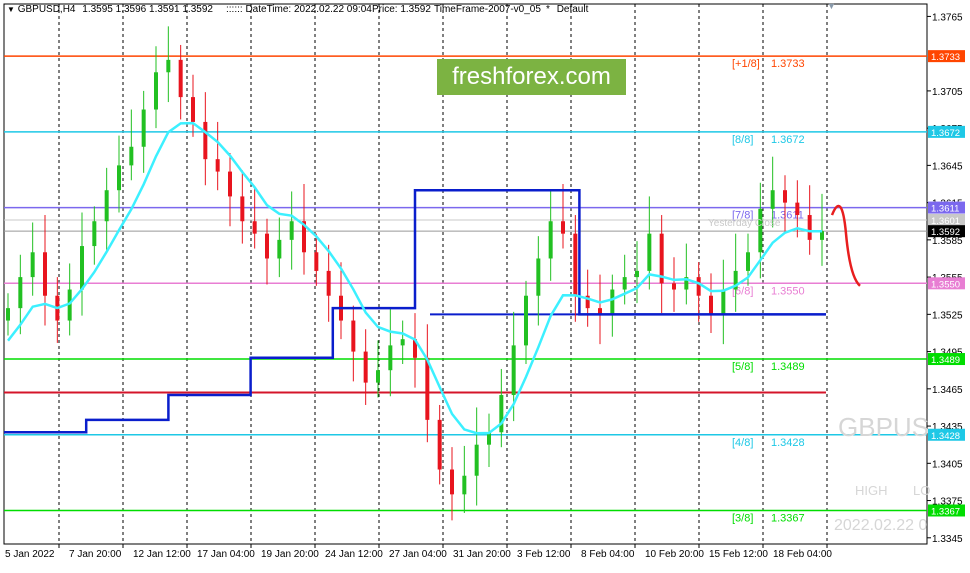 This screenshot has width=970, height=573. I want to click on y-tick-label: 1.3345, so click(947, 539).